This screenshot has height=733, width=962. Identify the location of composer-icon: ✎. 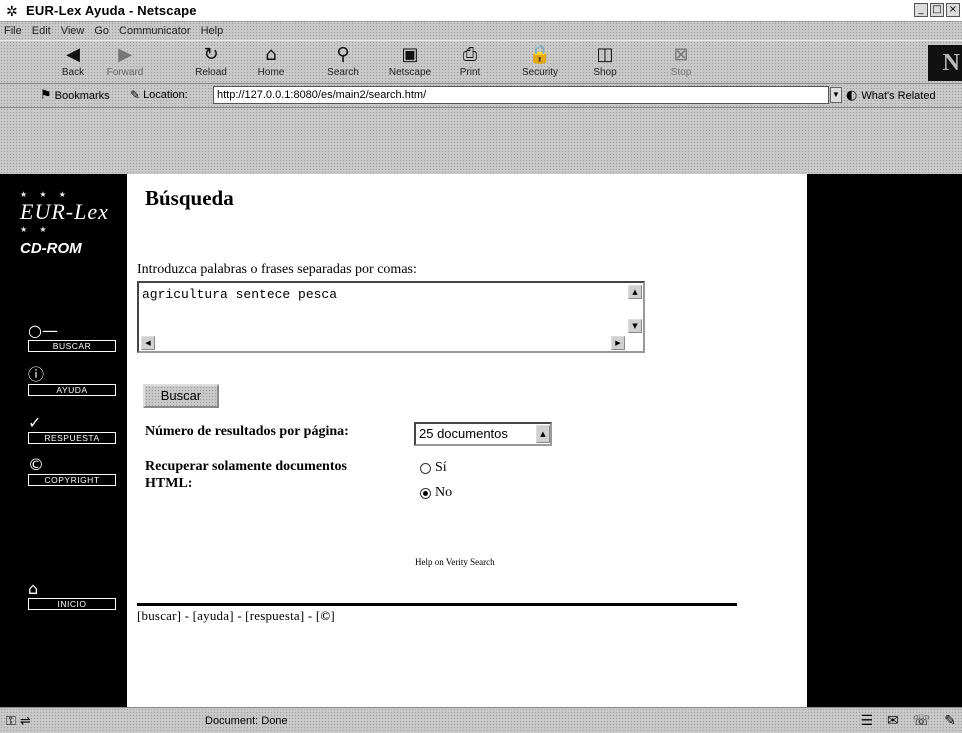
(950, 721).